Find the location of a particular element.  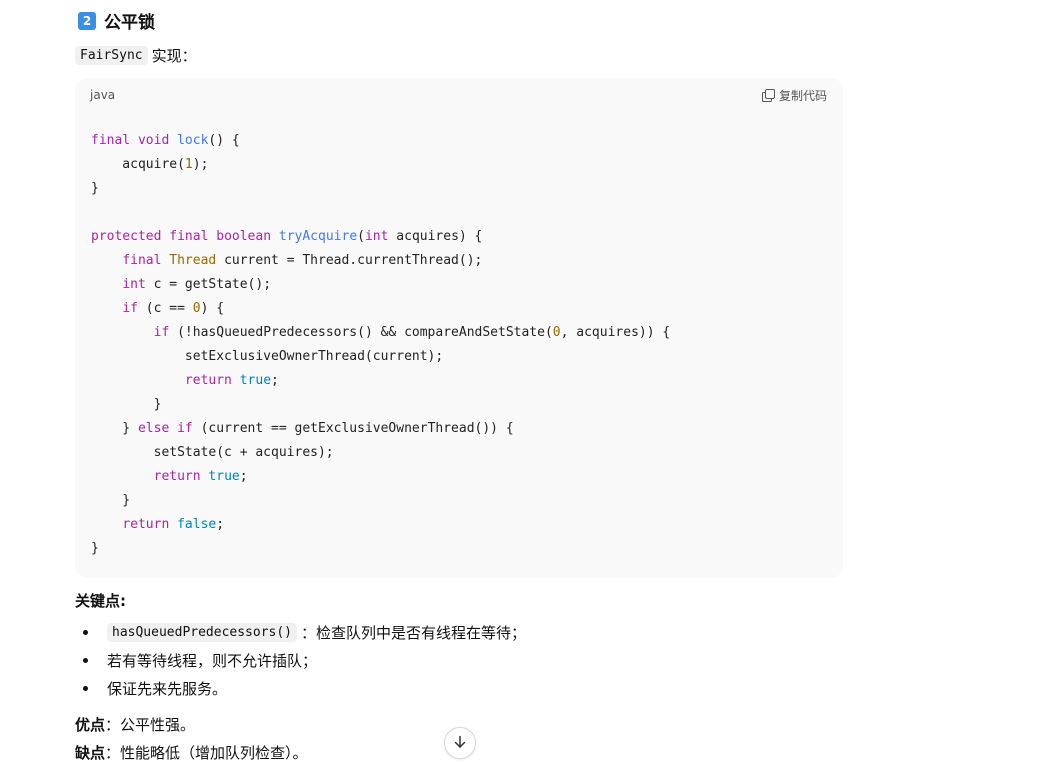

code-line: acquire(1); is located at coordinates (150, 164).